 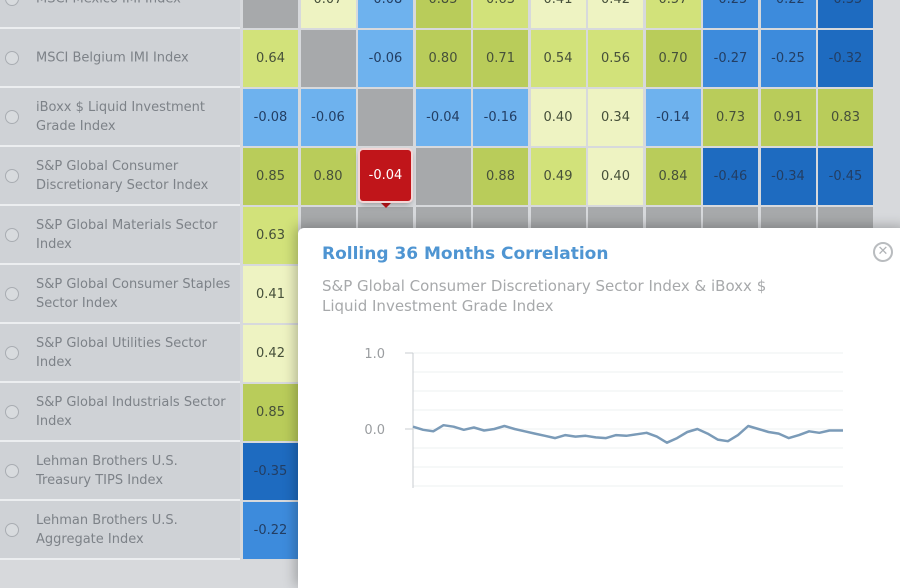 I want to click on row-label-text: Lehman Brothers U.S. Aggregate Index, so click(x=107, y=529).